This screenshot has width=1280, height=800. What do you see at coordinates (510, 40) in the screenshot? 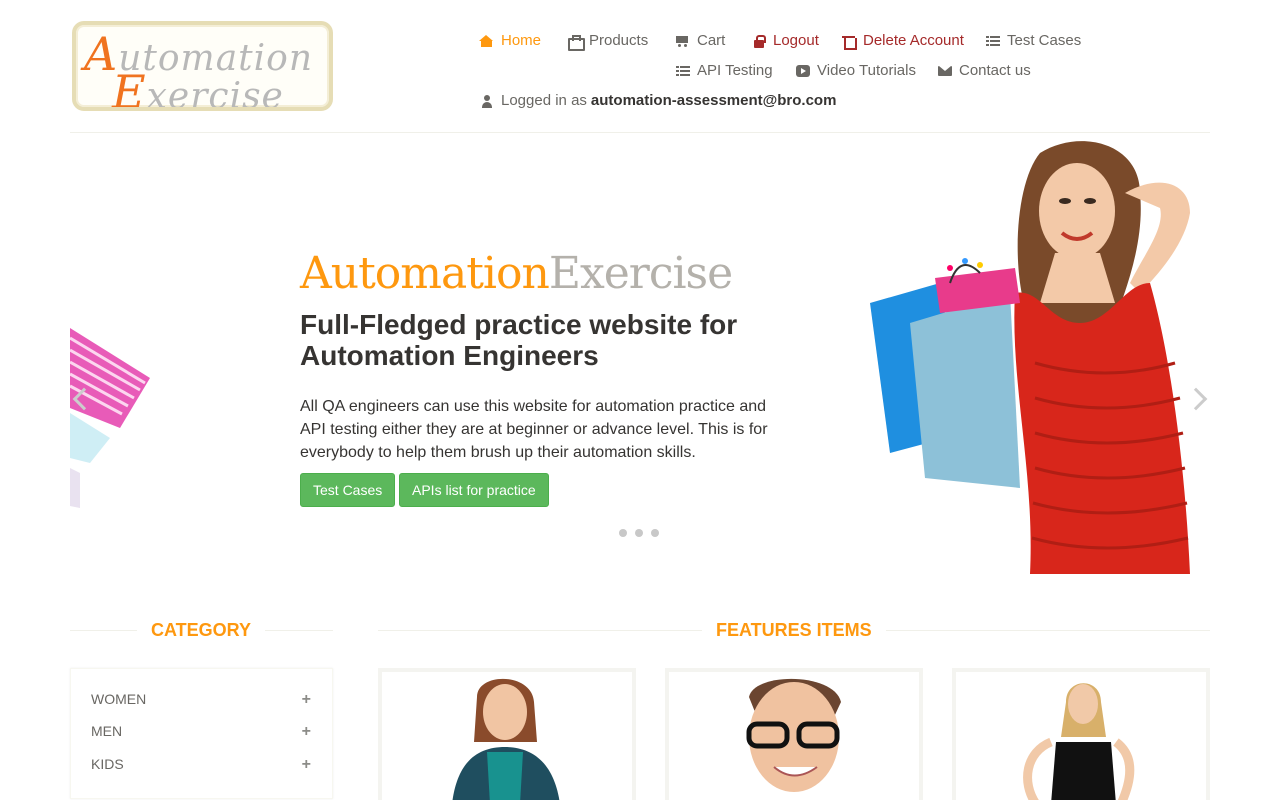
I see `nav-home: Home` at bounding box center [510, 40].